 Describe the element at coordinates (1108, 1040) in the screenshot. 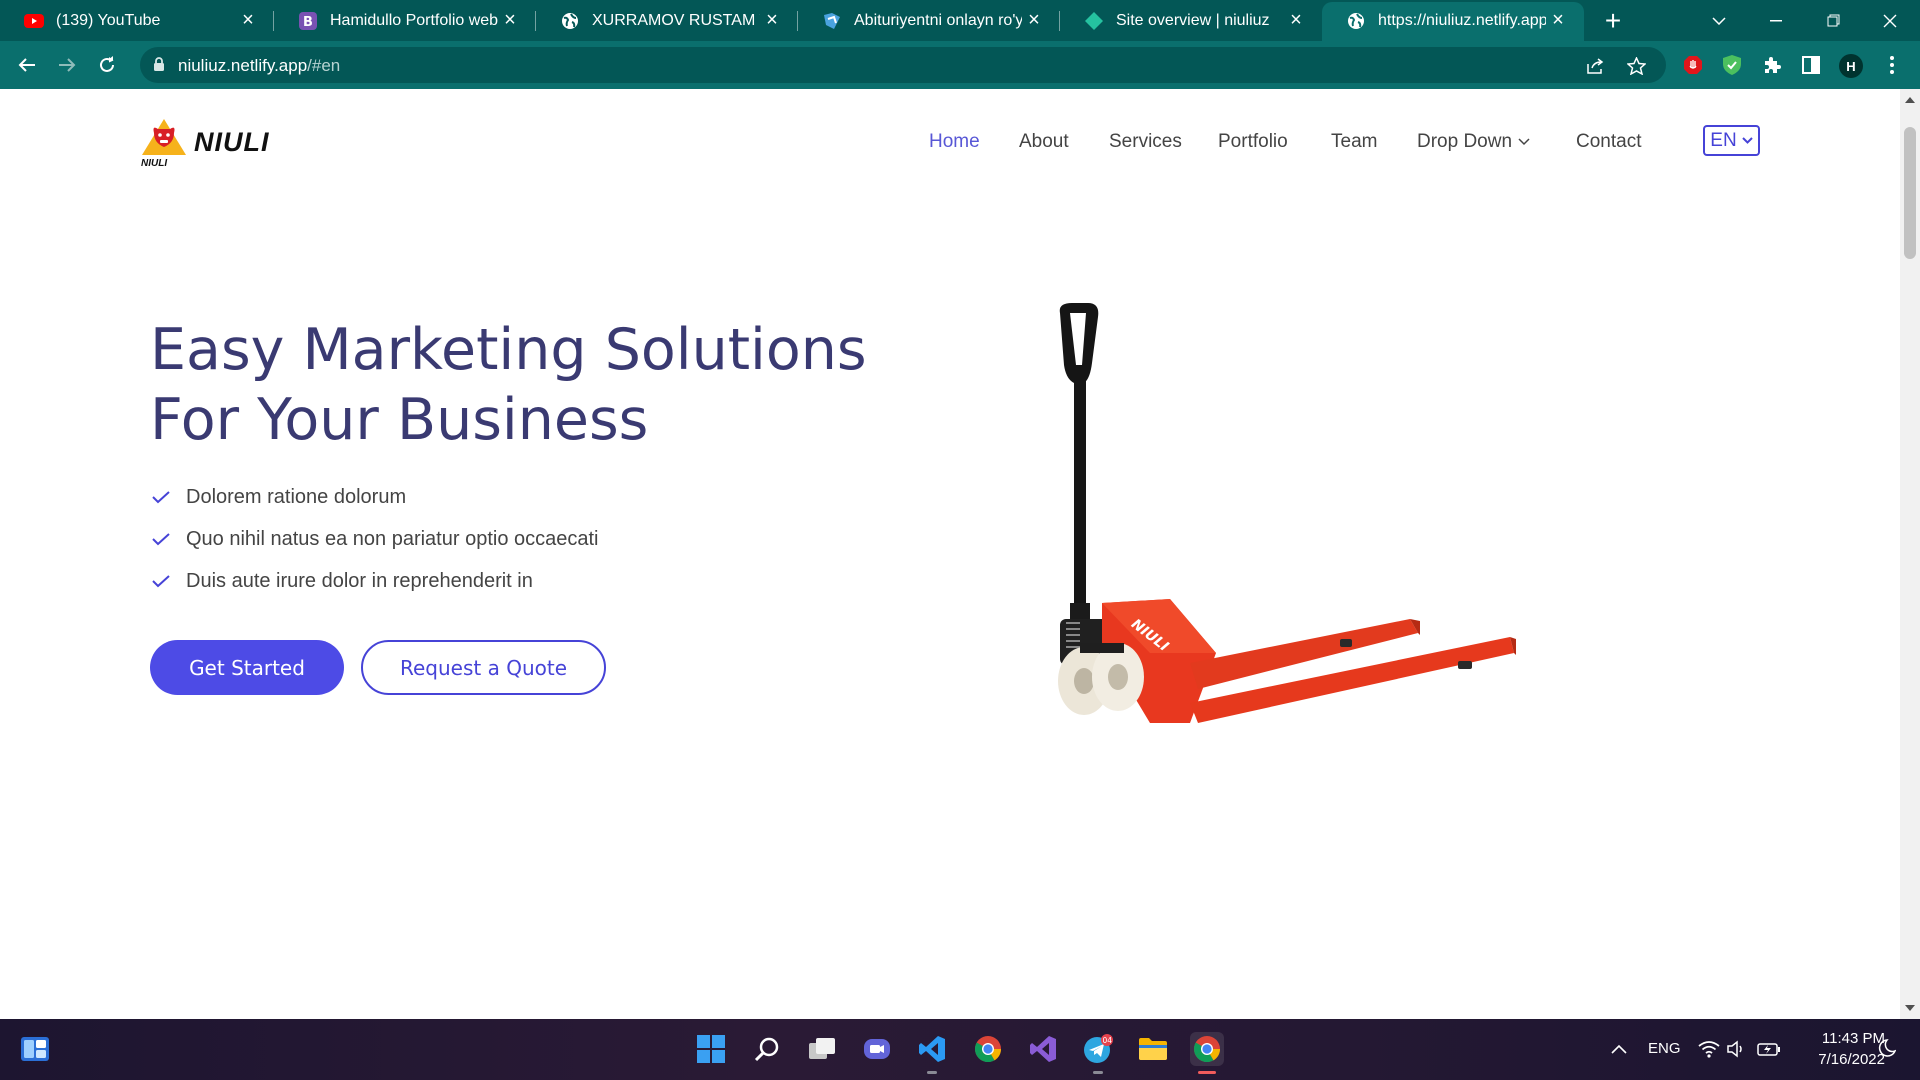

I see `svg-text: 04` at that location.